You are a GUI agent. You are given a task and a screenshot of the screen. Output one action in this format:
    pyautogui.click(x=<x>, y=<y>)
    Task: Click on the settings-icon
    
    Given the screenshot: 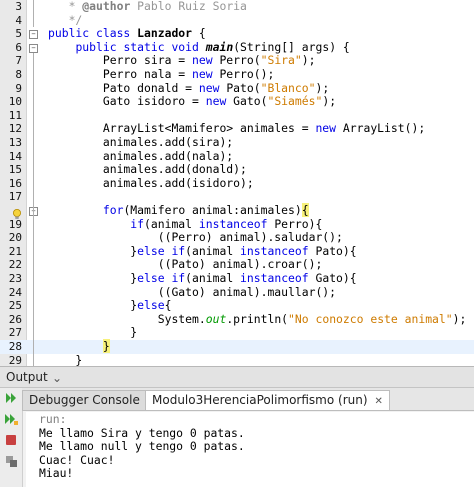 What is the action you would take?
    pyautogui.click(x=11, y=461)
    